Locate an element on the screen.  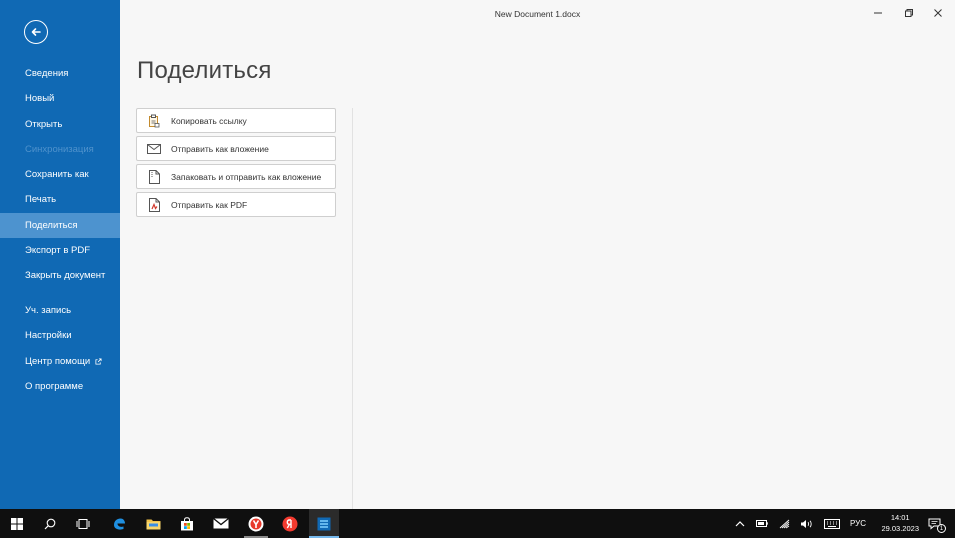
chevron-up-icon is located at coordinates (740, 524).